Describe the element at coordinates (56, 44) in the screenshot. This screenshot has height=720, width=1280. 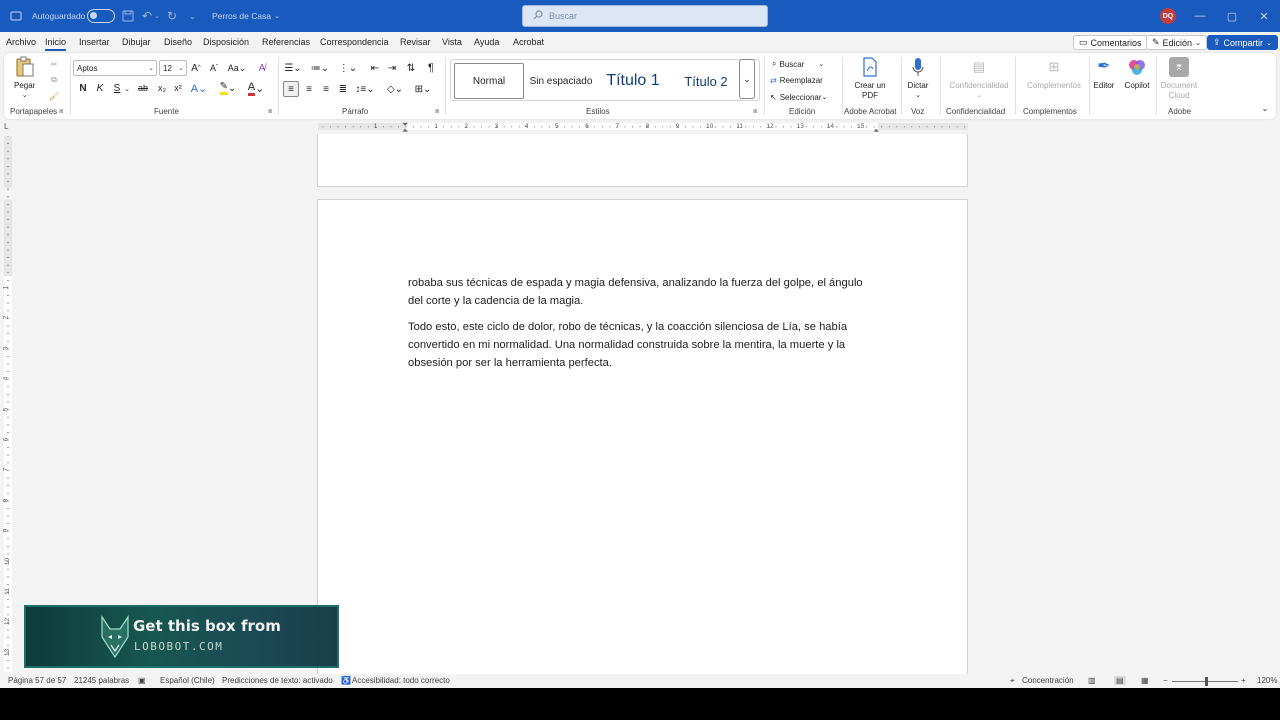
I see `tab-inicio: Inicio` at that location.